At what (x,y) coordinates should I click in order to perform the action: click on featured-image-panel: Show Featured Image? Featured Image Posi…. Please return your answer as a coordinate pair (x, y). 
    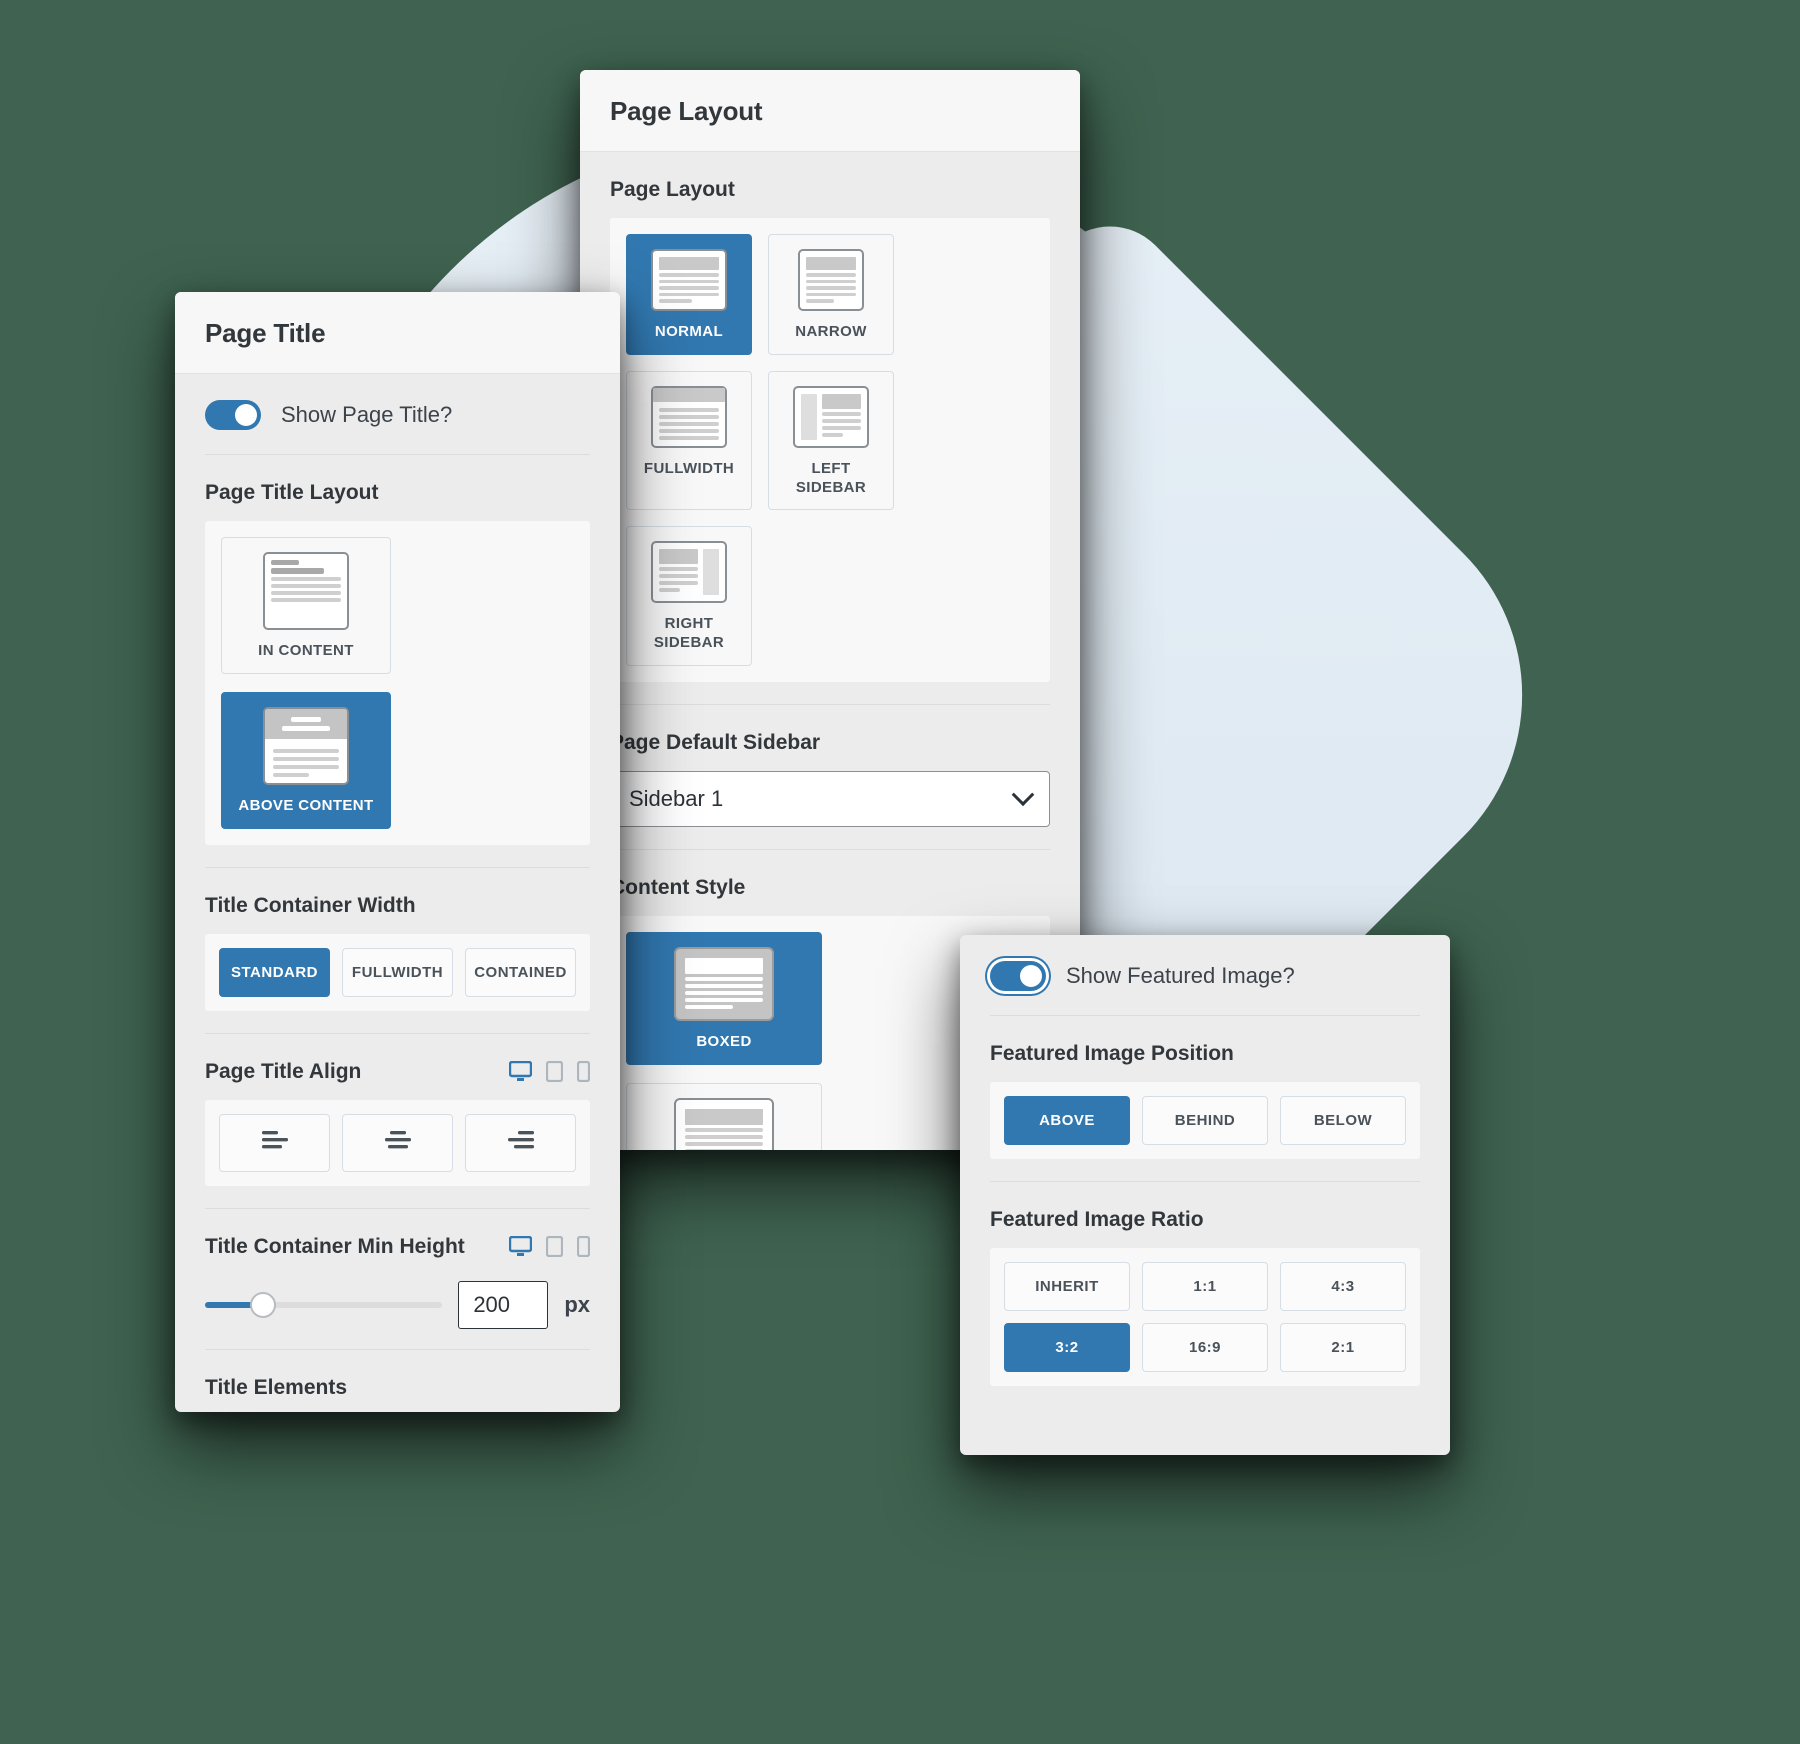
    Looking at the image, I should click on (1205, 1195).